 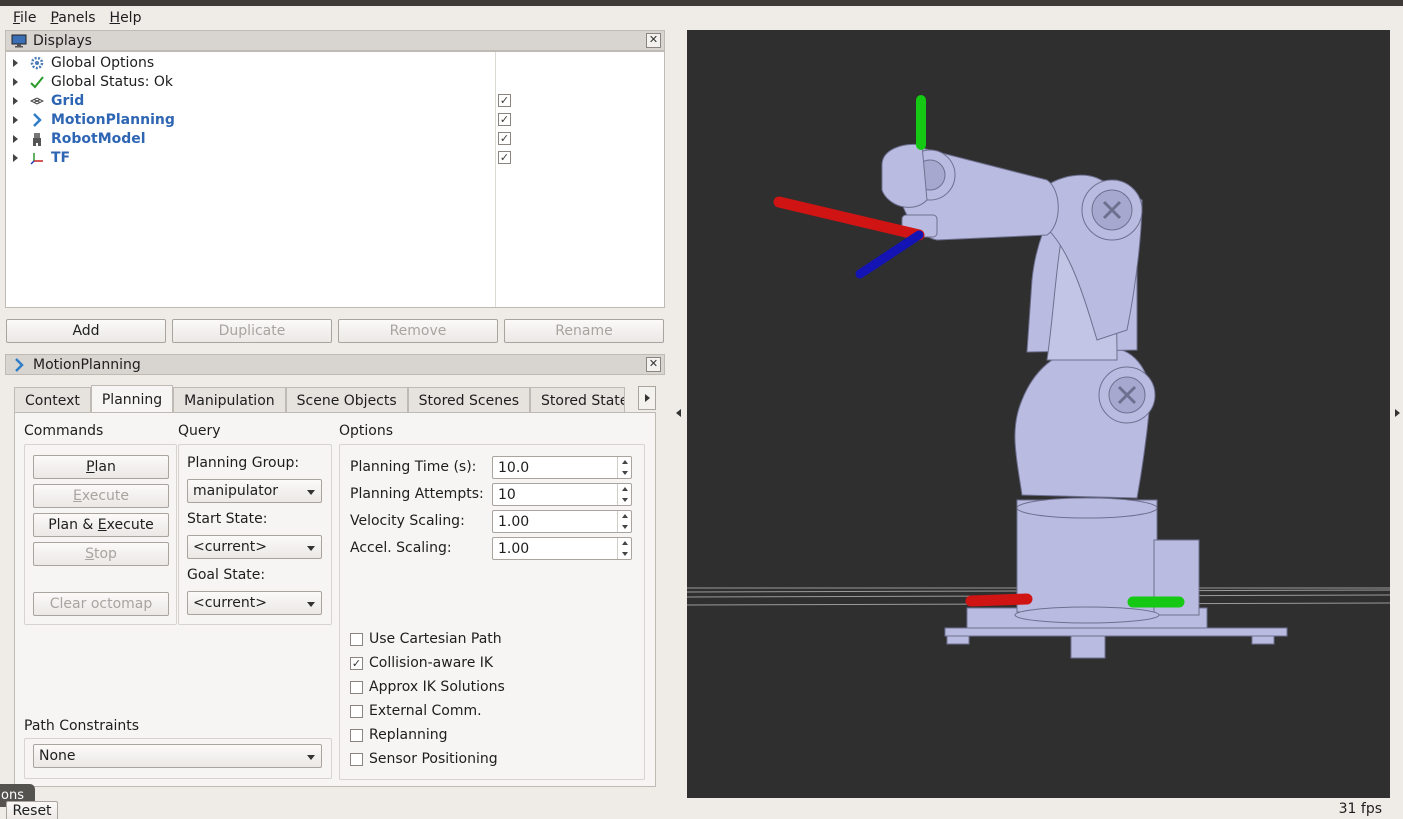 What do you see at coordinates (701, 17) in the screenshot?
I see `menubar: File Panels Help` at bounding box center [701, 17].